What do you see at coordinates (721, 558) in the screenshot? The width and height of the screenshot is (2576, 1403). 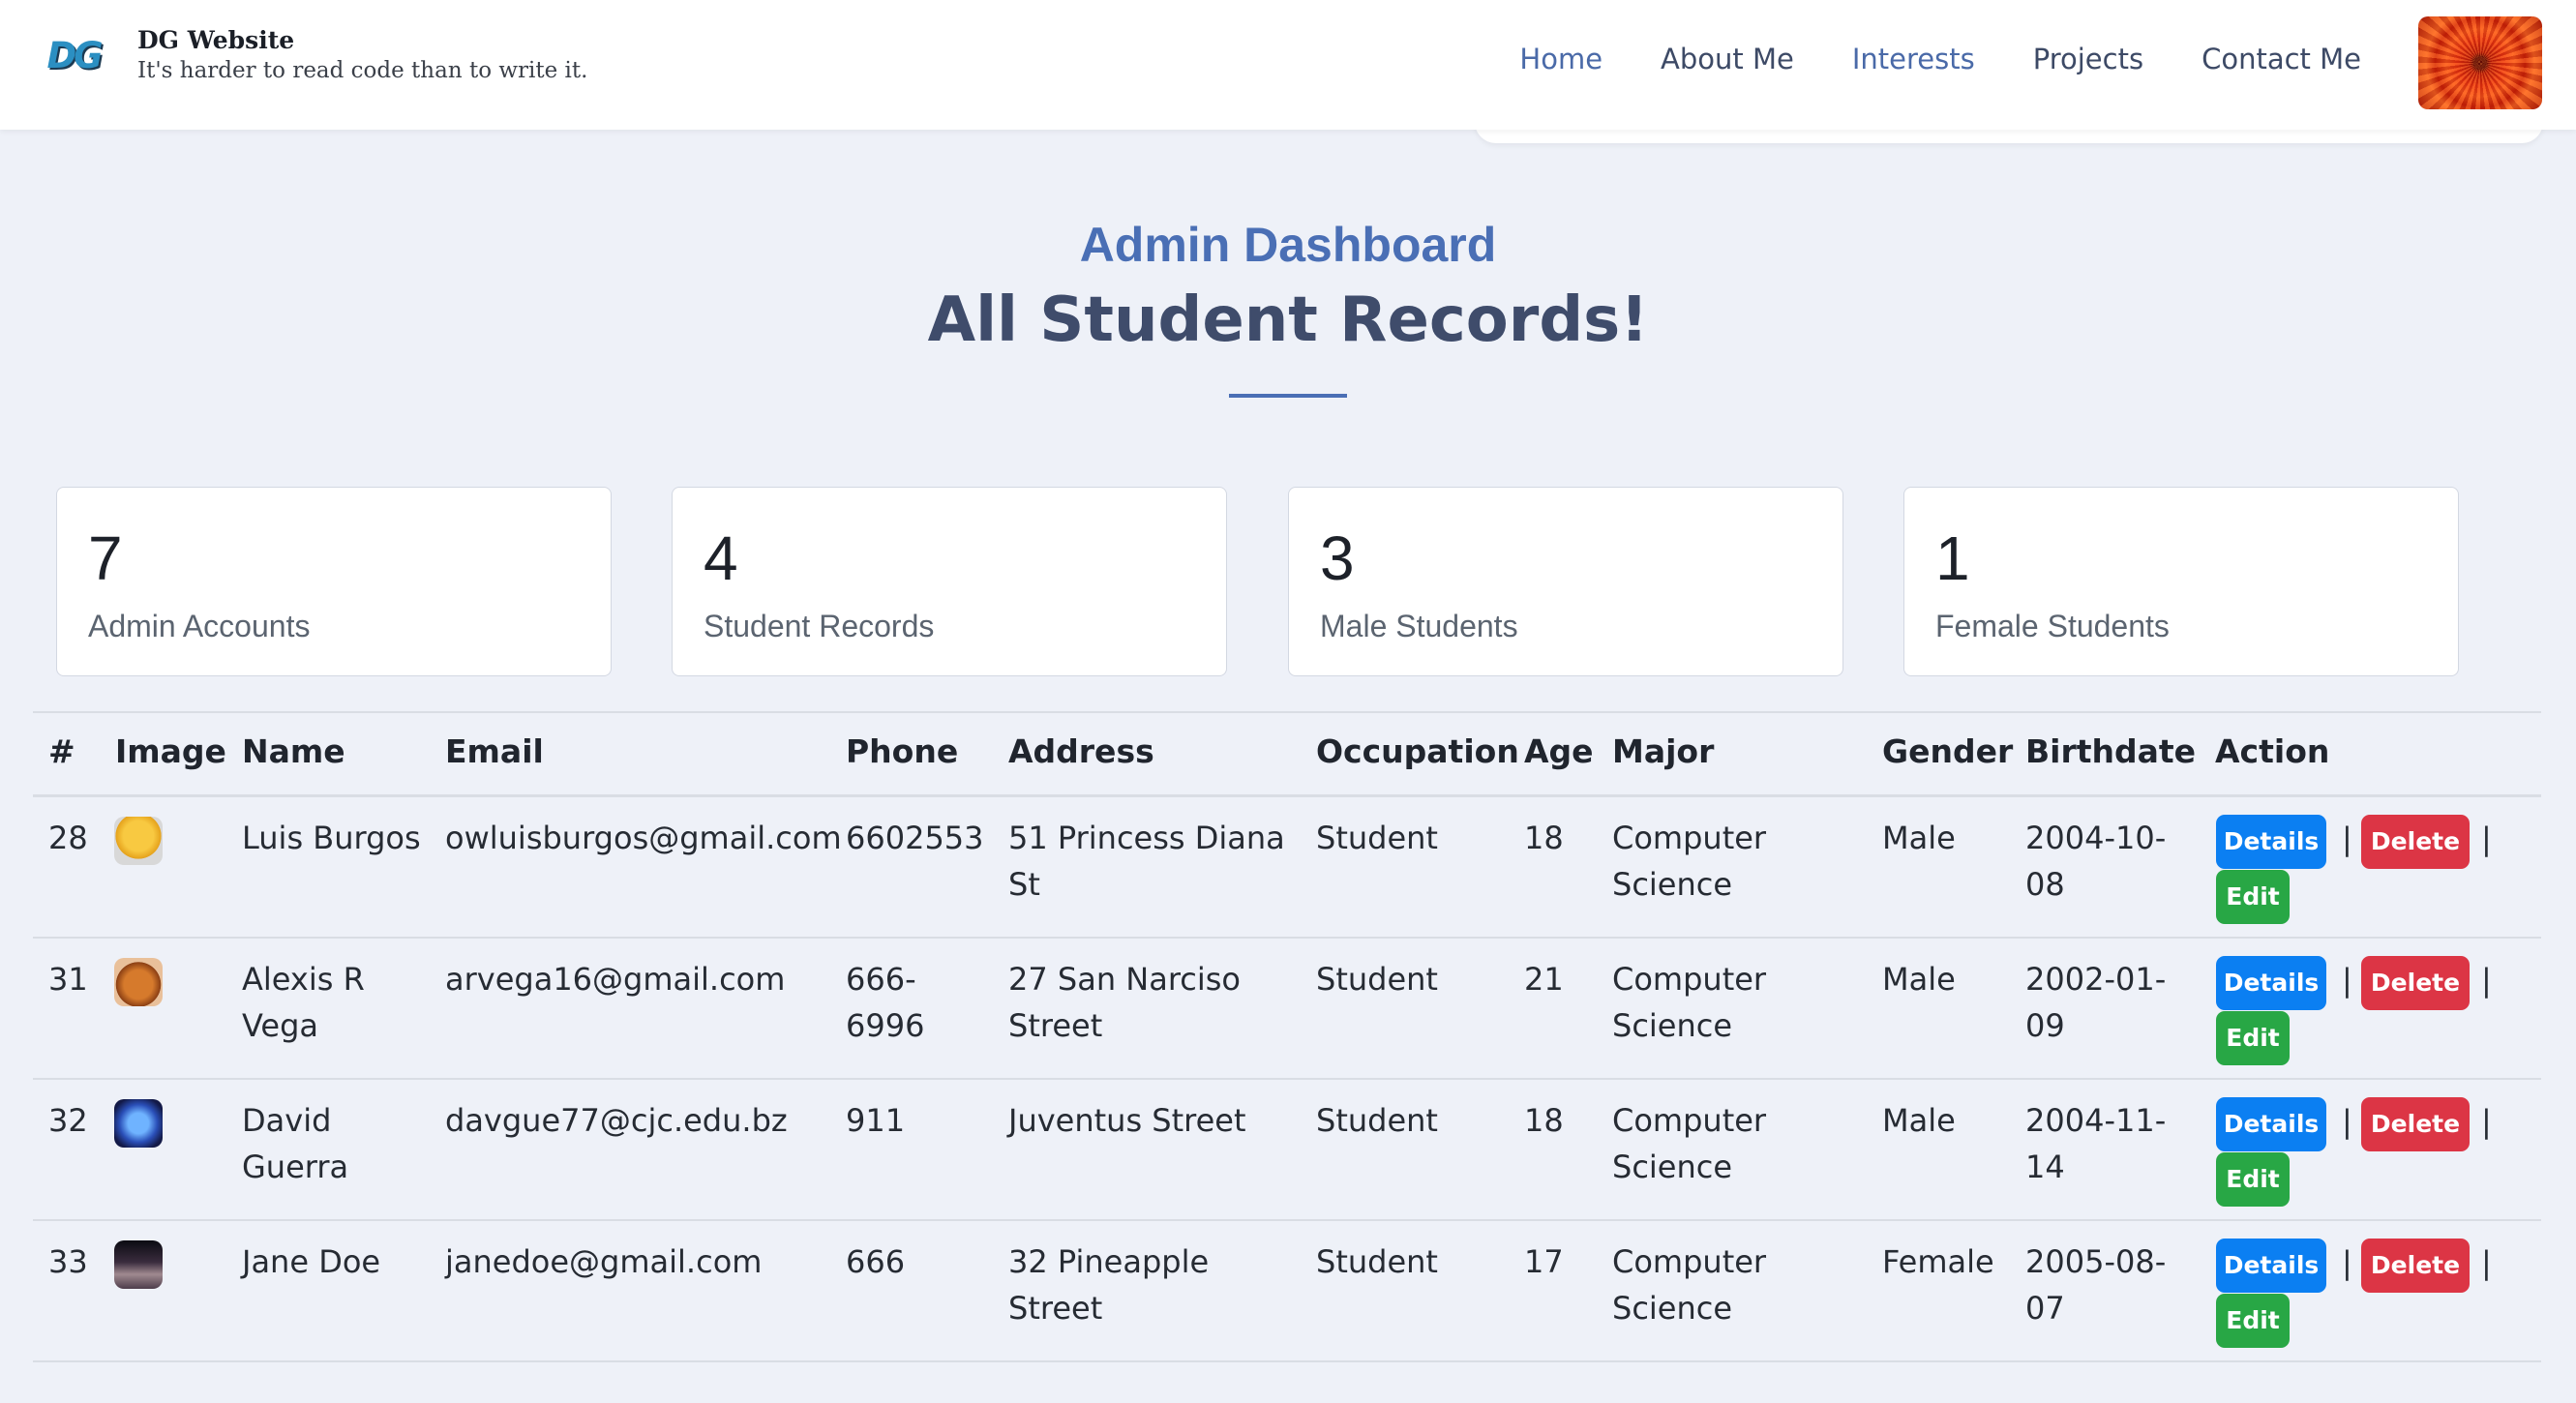 I see `stat-value: 4` at bounding box center [721, 558].